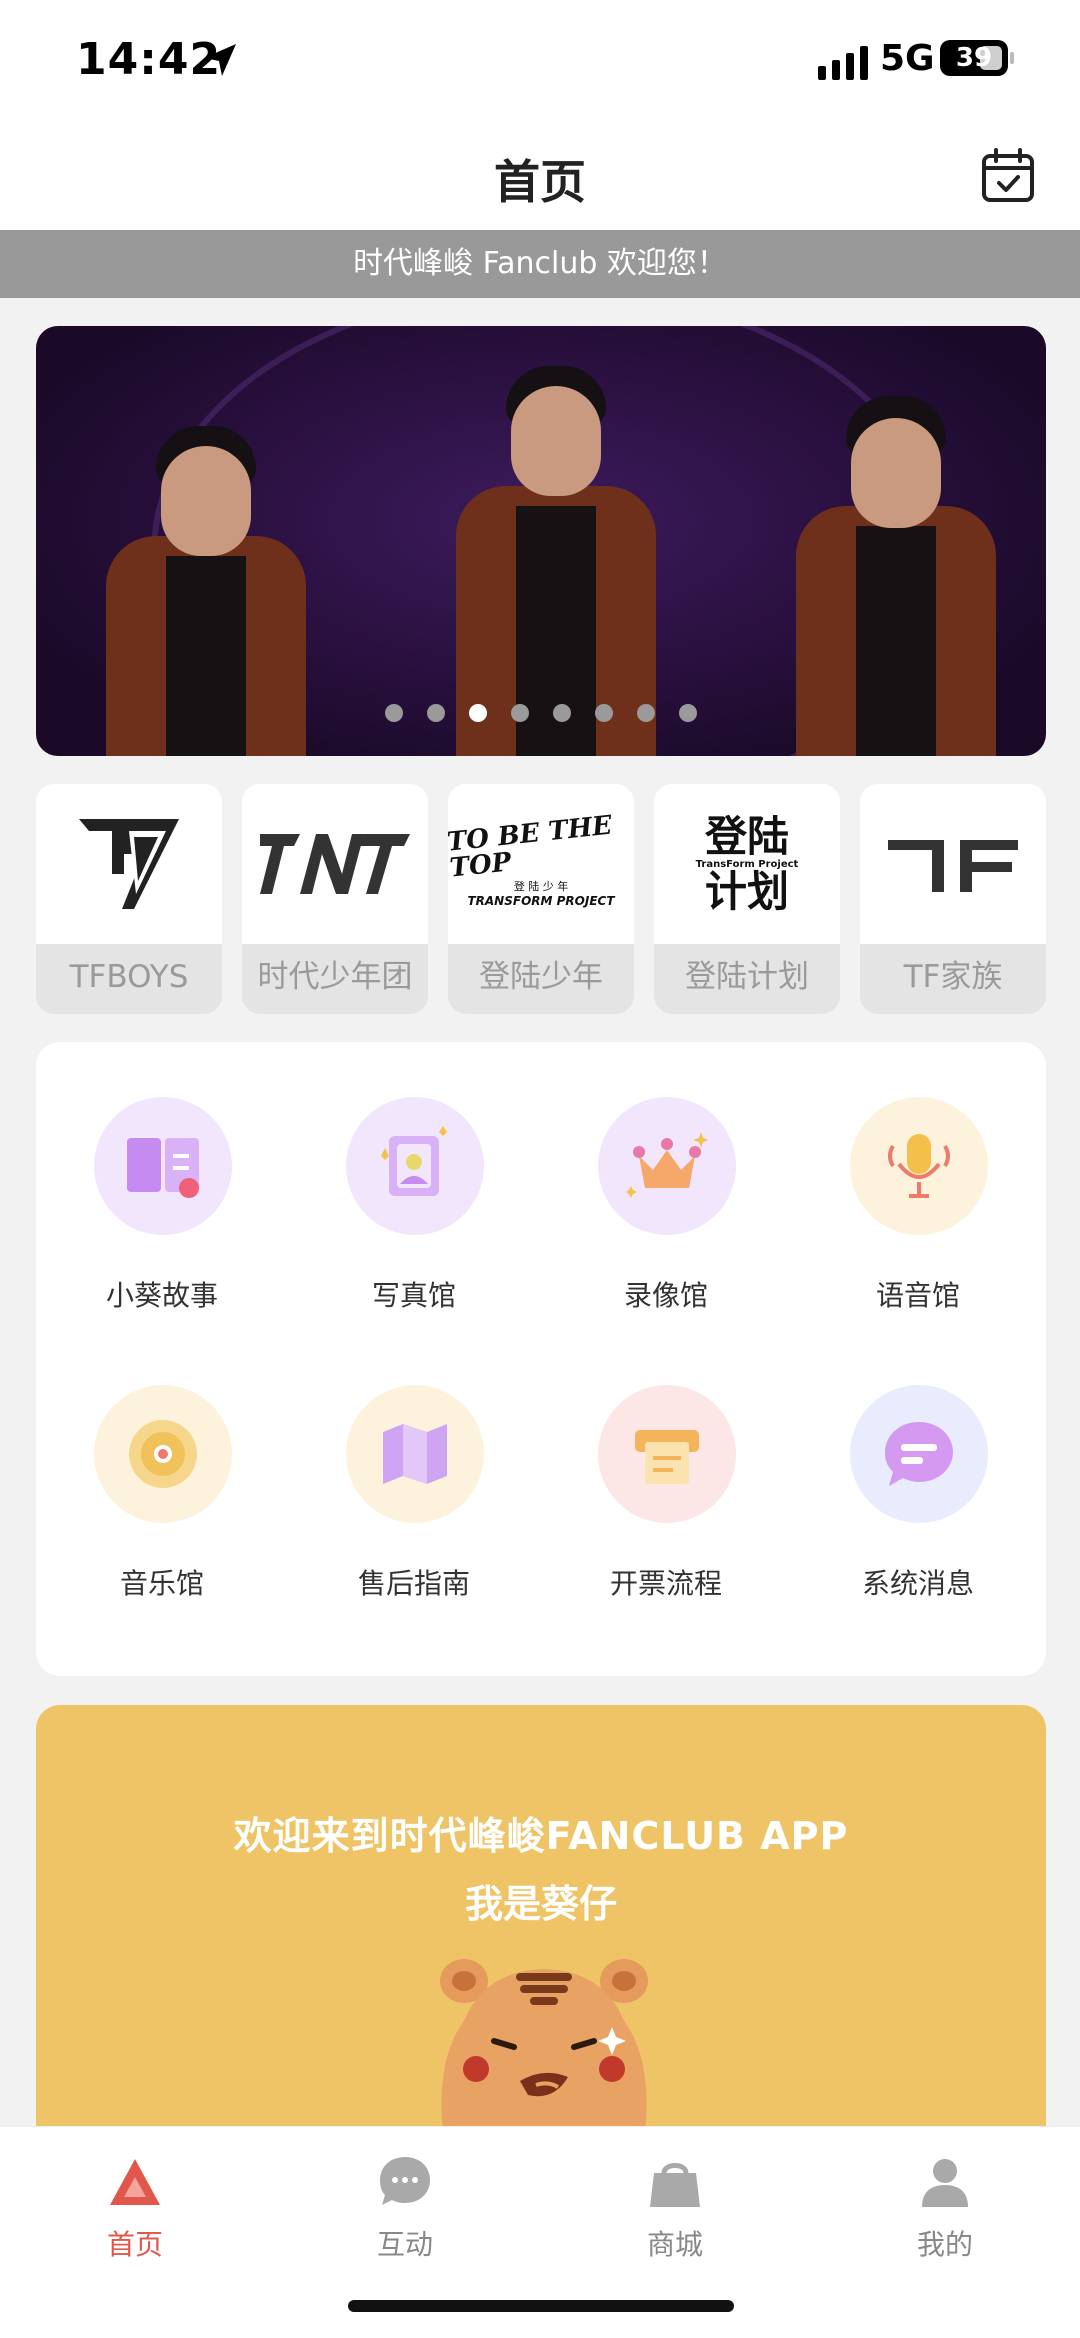 Image resolution: width=1080 pixels, height=2338 pixels. I want to click on shopping-bag-icon, so click(675, 2185).